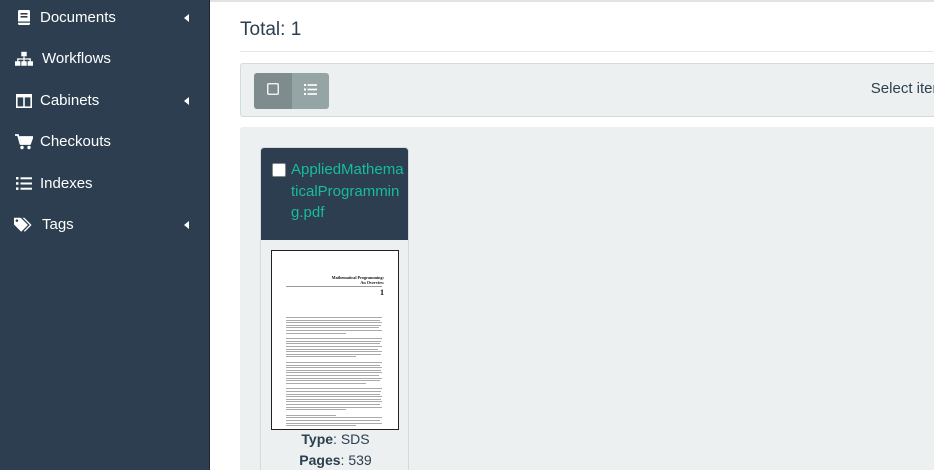 The height and width of the screenshot is (470, 934). I want to click on sidebar-item-documents: Documents, so click(104, 19).